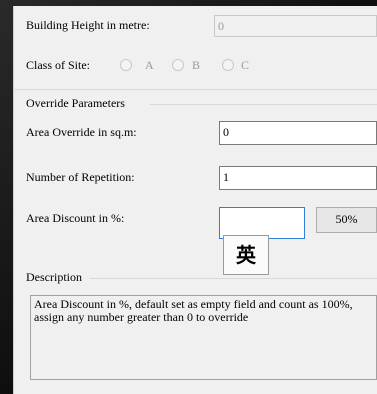 This screenshot has height=394, width=377. Describe the element at coordinates (126, 65) in the screenshot. I see `radio-class-a` at that location.